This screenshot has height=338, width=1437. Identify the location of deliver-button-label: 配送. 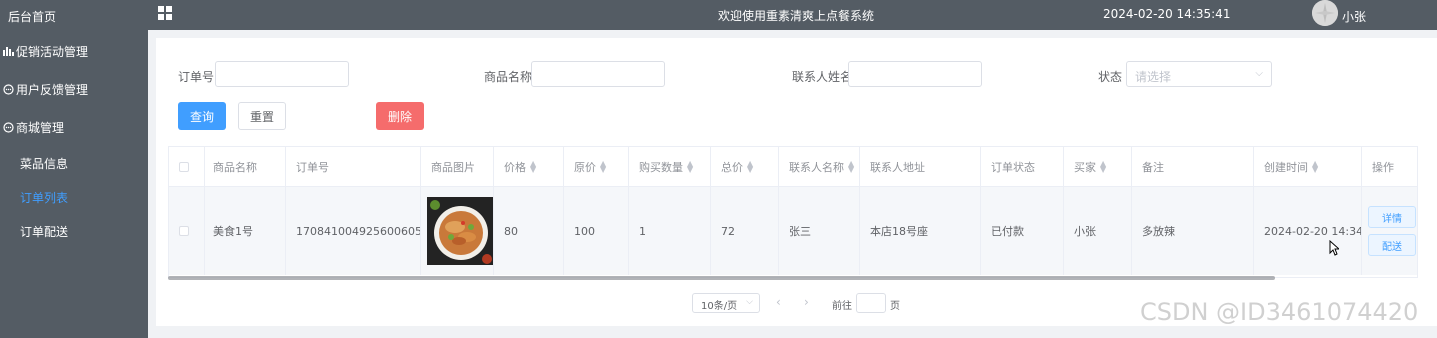
(1392, 247).